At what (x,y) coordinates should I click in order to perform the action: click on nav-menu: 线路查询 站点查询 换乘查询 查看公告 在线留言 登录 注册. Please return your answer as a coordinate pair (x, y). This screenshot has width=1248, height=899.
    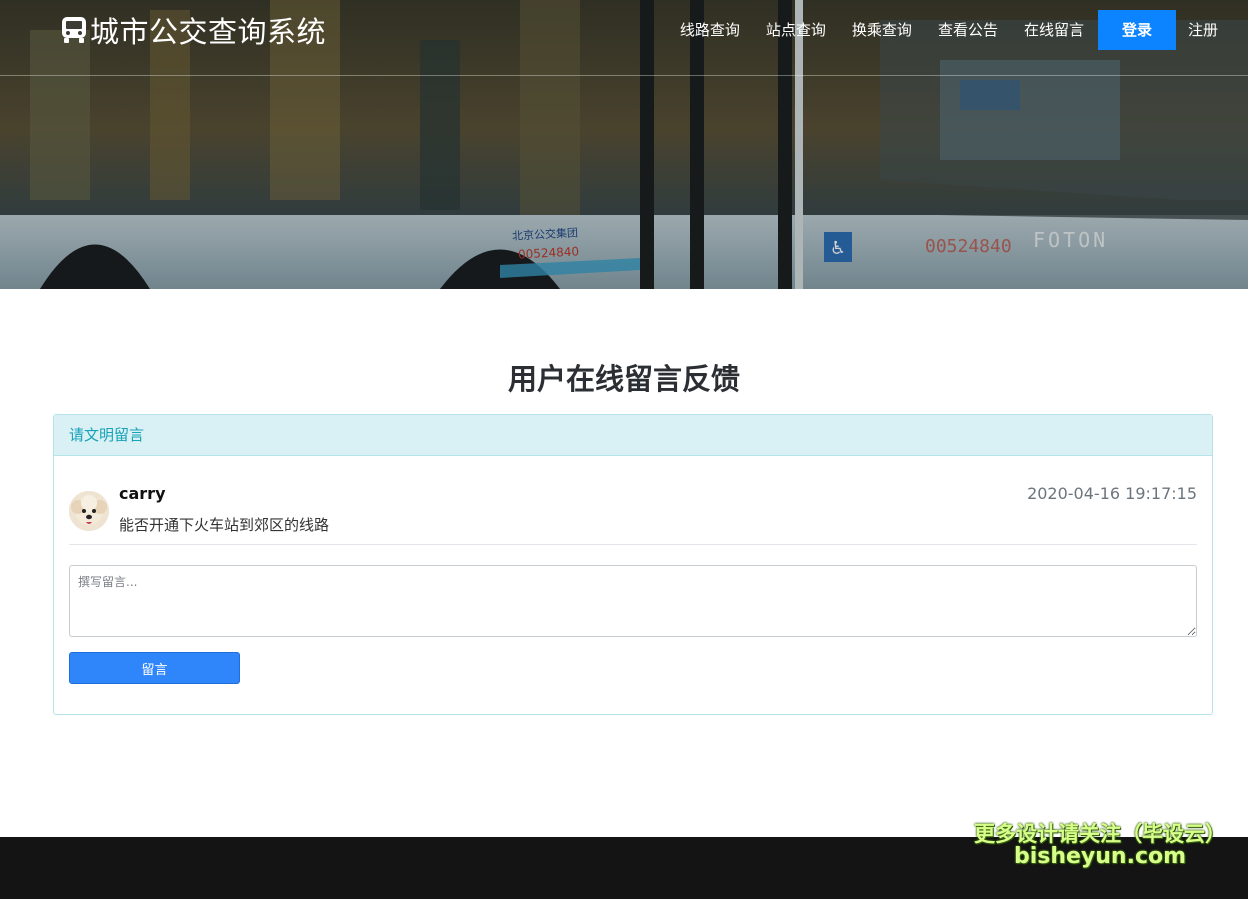
    Looking at the image, I should click on (957, 30).